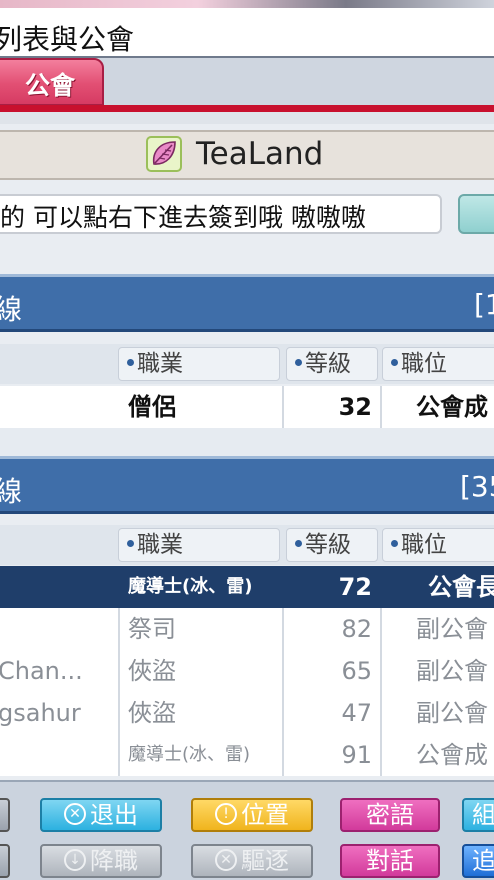  What do you see at coordinates (40, 713) in the screenshot?
I see `member-name: gsahur` at bounding box center [40, 713].